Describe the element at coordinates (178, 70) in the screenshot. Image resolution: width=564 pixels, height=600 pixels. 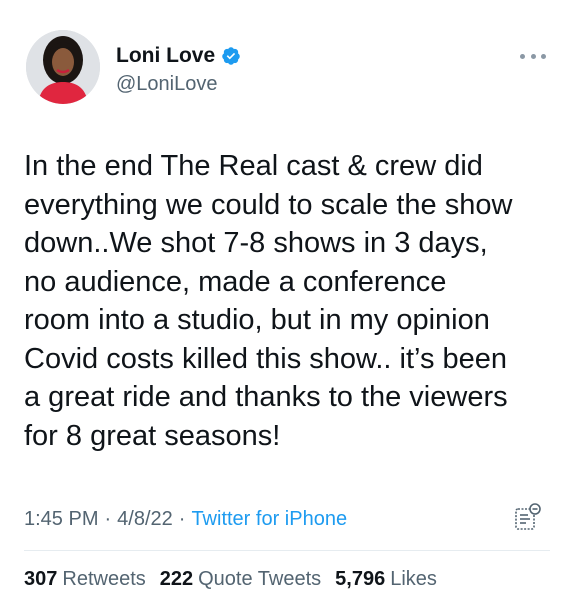
I see `author-info: Loni Love @LoniLove` at that location.